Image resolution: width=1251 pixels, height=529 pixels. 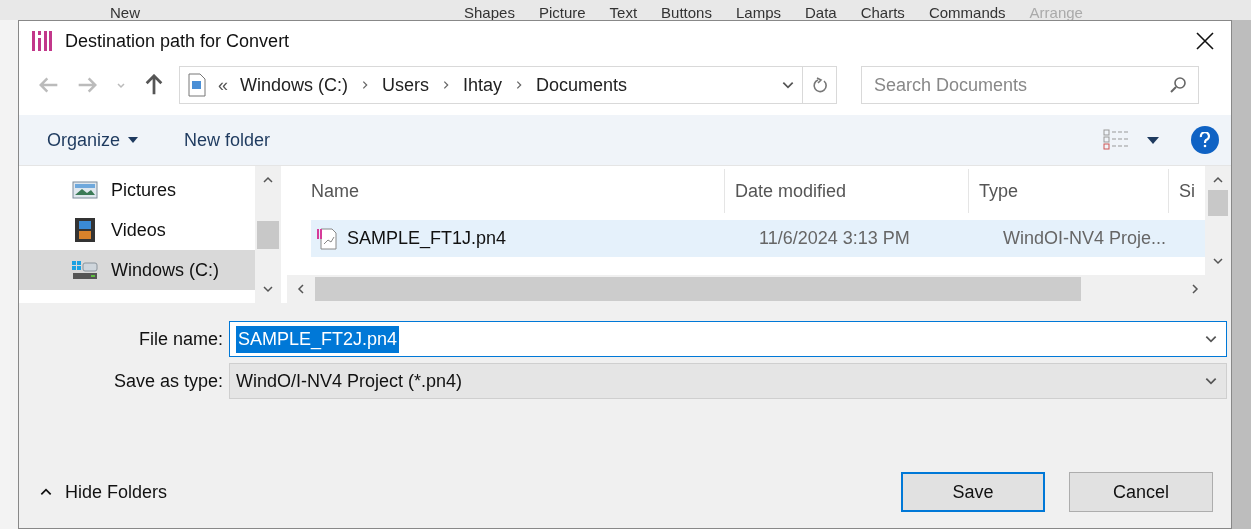 What do you see at coordinates (821, 13) in the screenshot?
I see `ribbon-tab: Data` at bounding box center [821, 13].